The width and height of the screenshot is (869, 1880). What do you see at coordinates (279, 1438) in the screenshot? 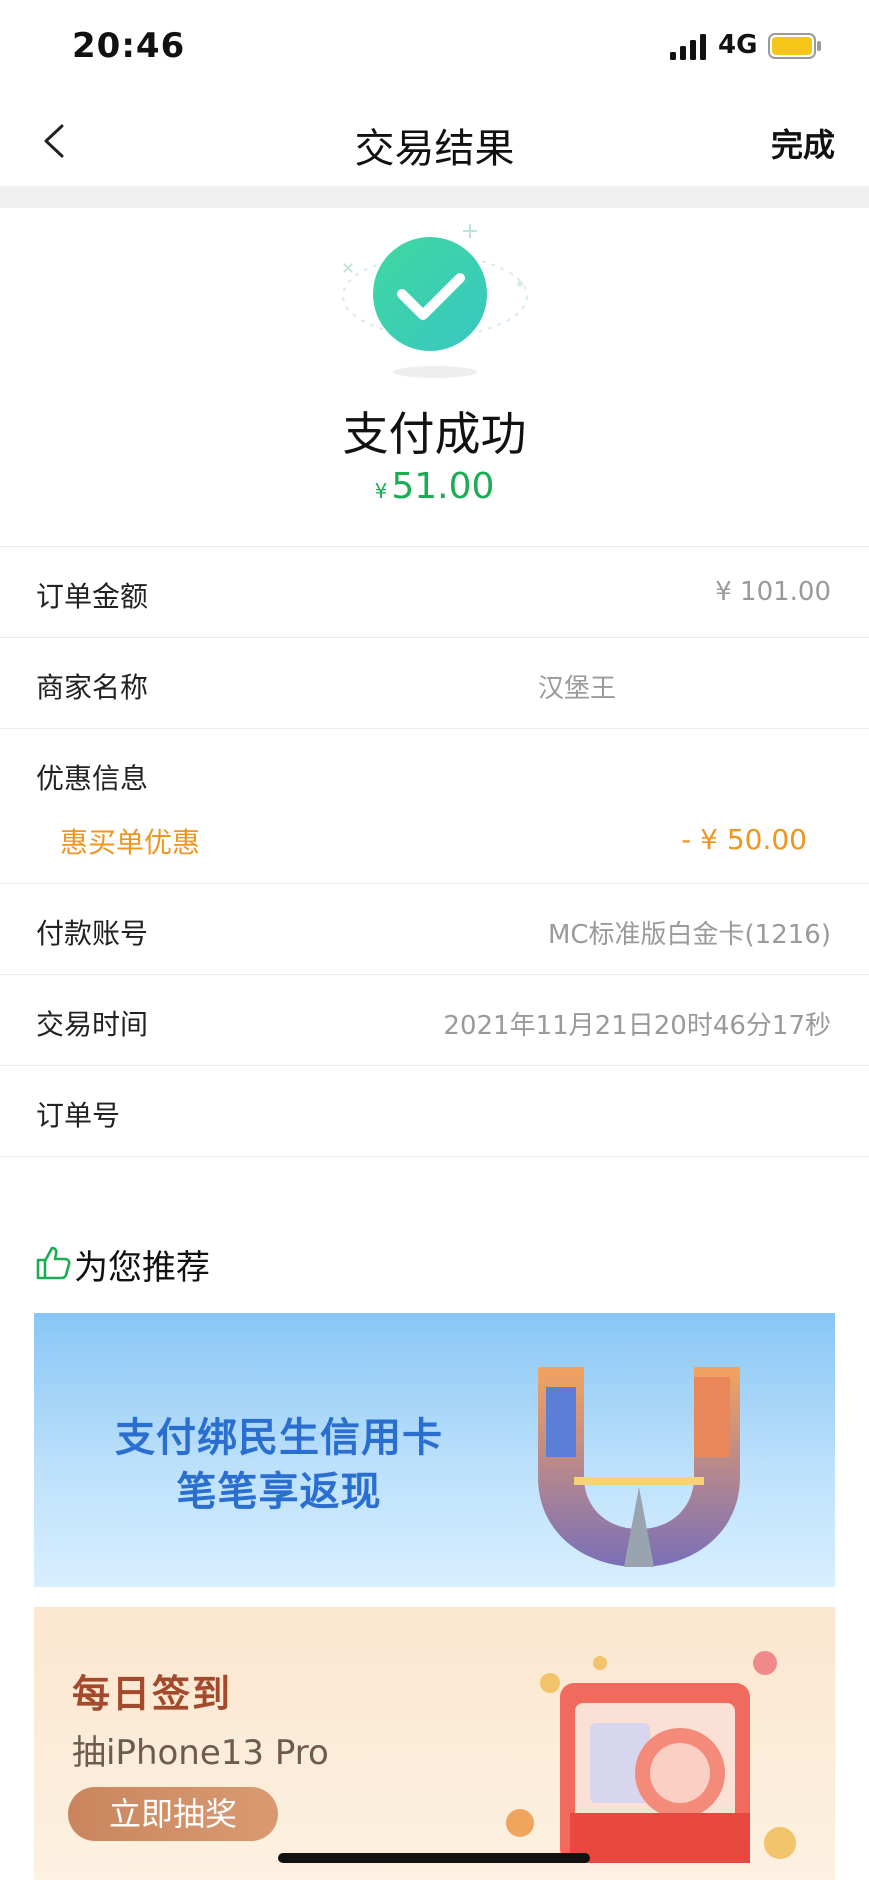
I see `banner1-line1: 支付绑民生信用卡` at bounding box center [279, 1438].